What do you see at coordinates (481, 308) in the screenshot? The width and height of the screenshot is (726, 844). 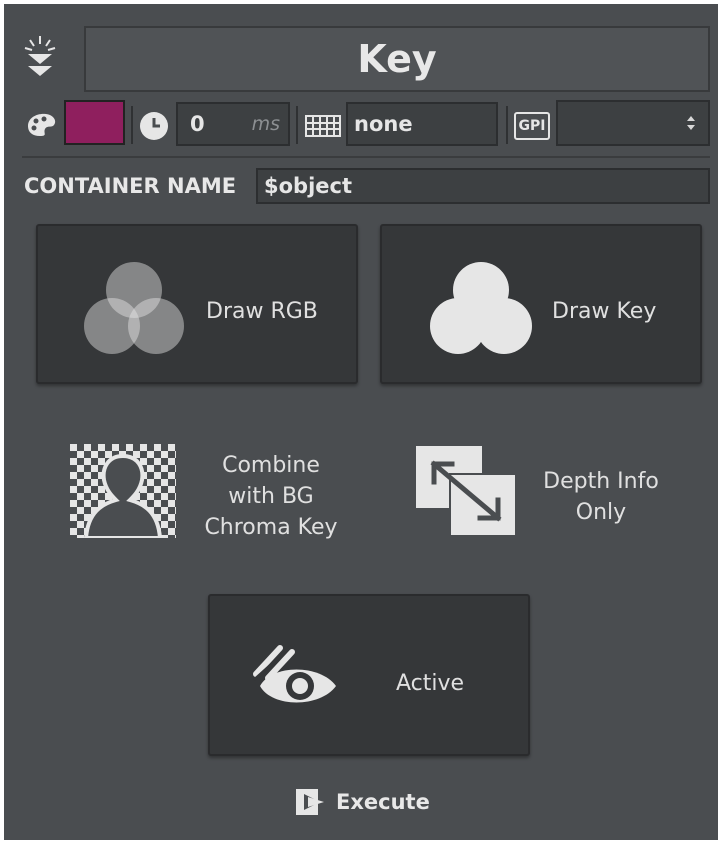 I see `key-cloud-icon` at bounding box center [481, 308].